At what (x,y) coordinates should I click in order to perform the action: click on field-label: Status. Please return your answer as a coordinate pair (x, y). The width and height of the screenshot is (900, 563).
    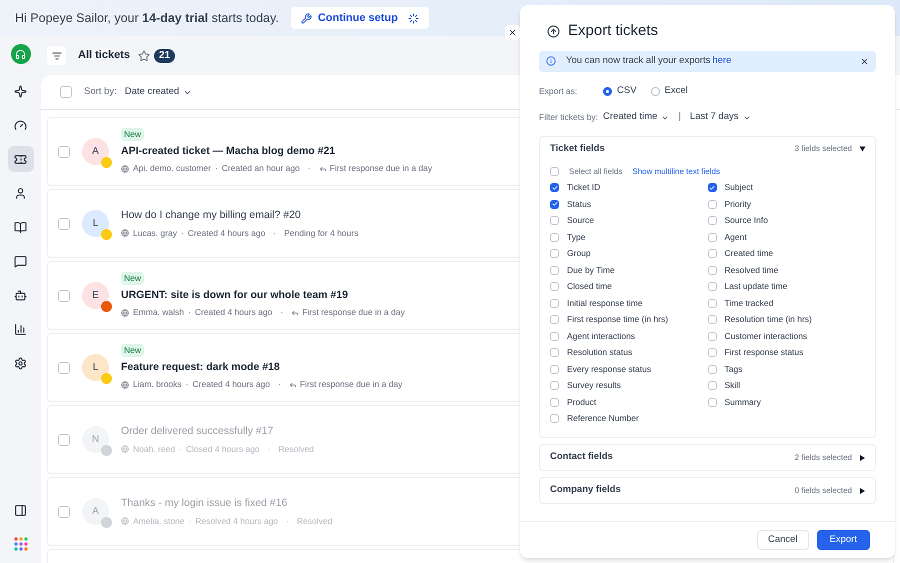
    Looking at the image, I should click on (579, 204).